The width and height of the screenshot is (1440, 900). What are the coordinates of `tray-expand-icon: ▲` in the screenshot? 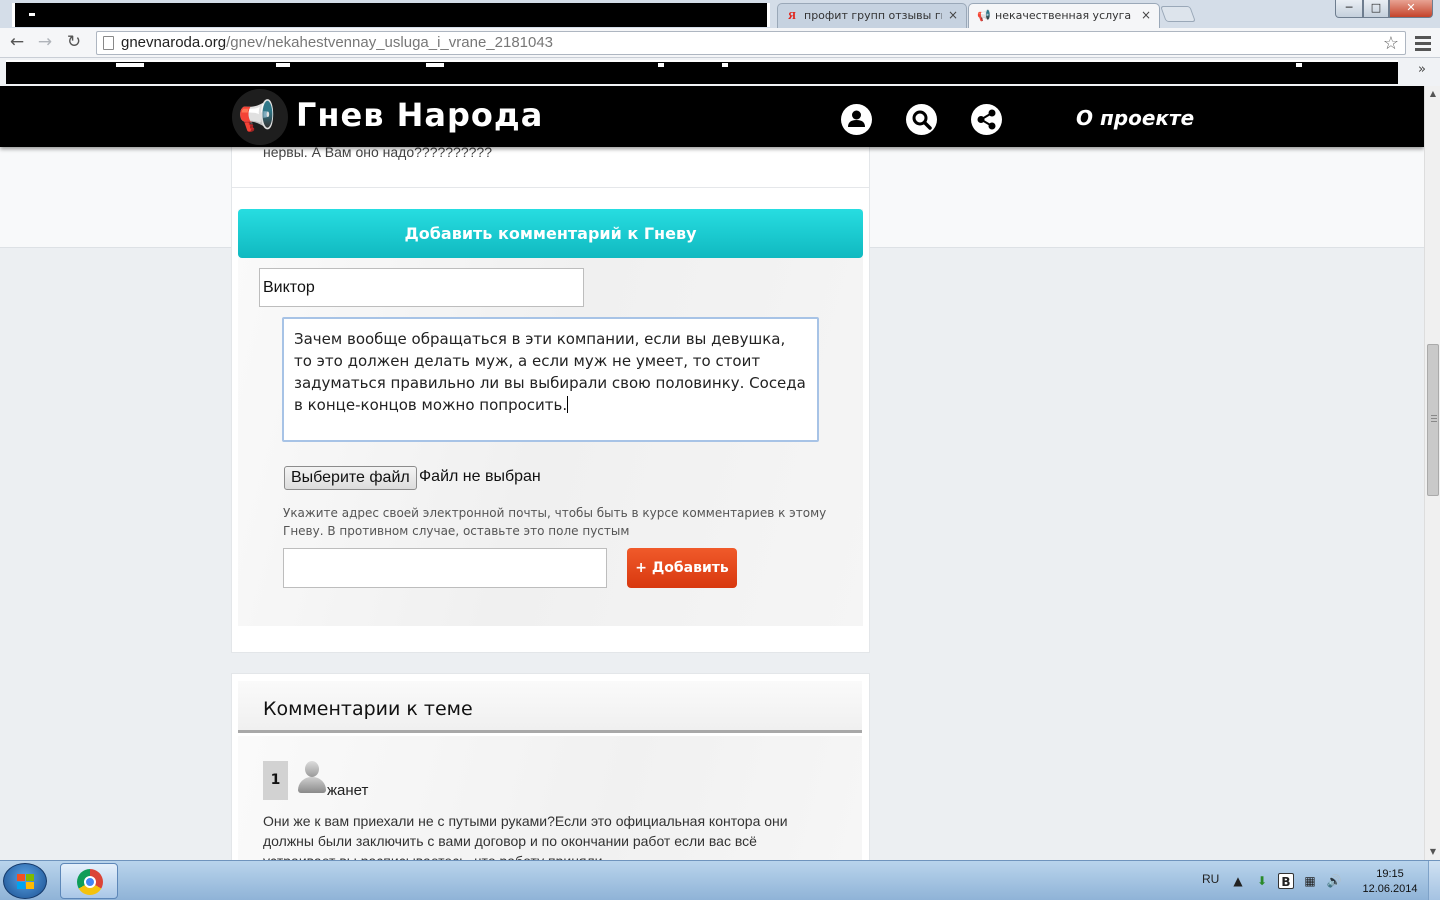 It's located at (1238, 881).